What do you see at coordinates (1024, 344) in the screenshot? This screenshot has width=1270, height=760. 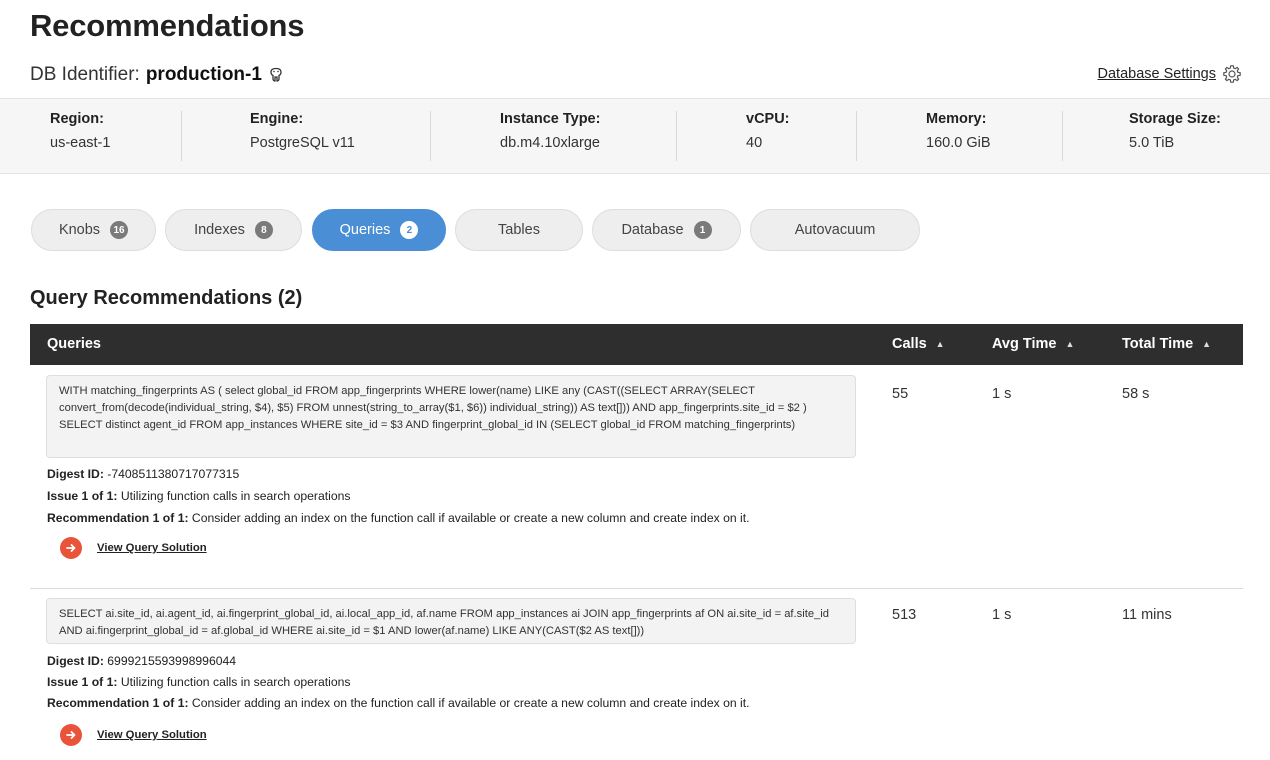 I see `column-header-label: Avg Time` at bounding box center [1024, 344].